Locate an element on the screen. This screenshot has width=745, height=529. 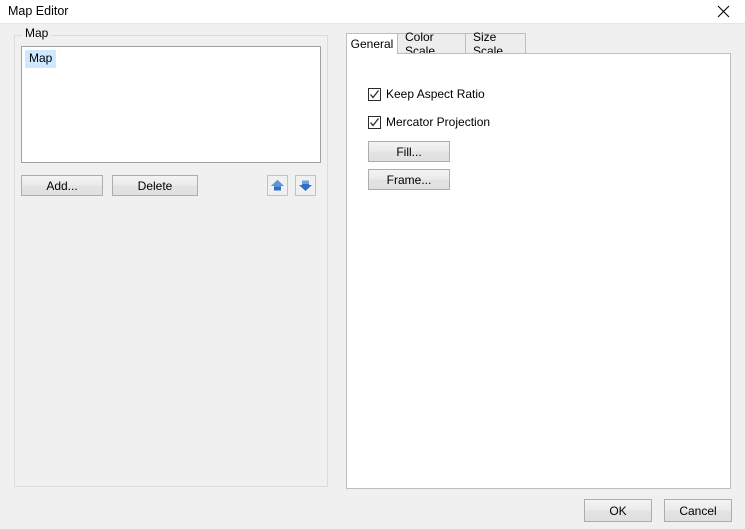
close-icon is located at coordinates (723, 11).